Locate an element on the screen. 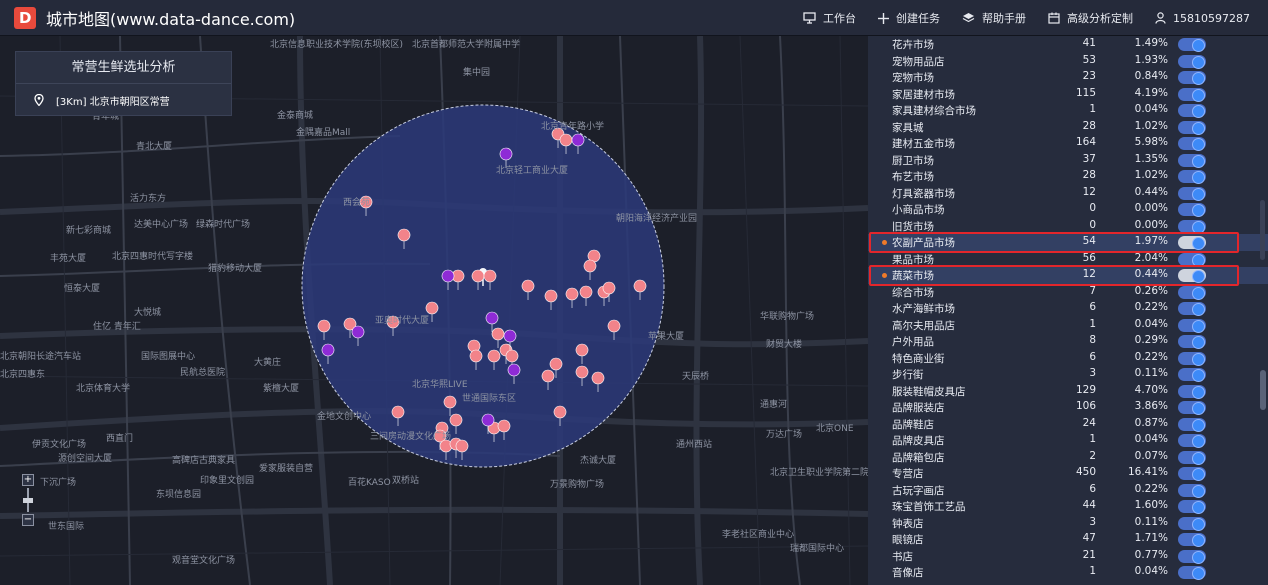  category-row: 品牌皮具店 1 0.04% is located at coordinates (1068, 440).